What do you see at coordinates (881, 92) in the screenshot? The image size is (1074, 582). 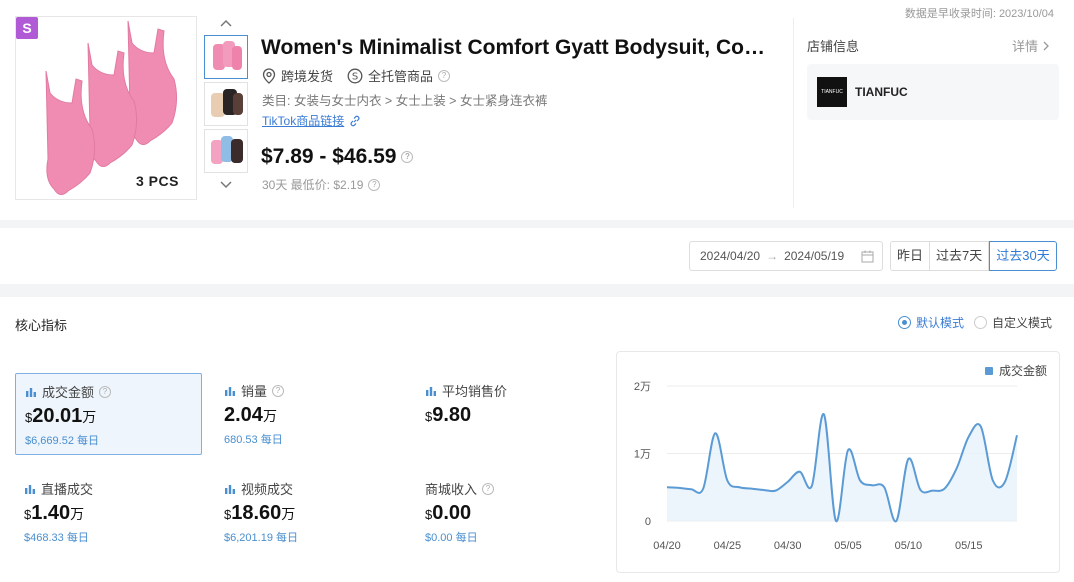 I see `shop-name: TIANFUC` at bounding box center [881, 92].